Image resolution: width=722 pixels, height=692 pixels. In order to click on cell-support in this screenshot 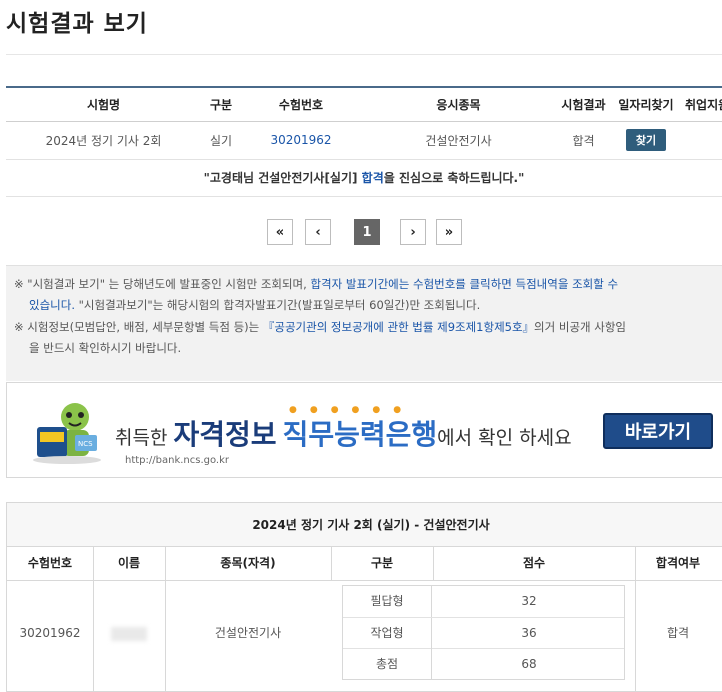, I will do `click(701, 140)`.